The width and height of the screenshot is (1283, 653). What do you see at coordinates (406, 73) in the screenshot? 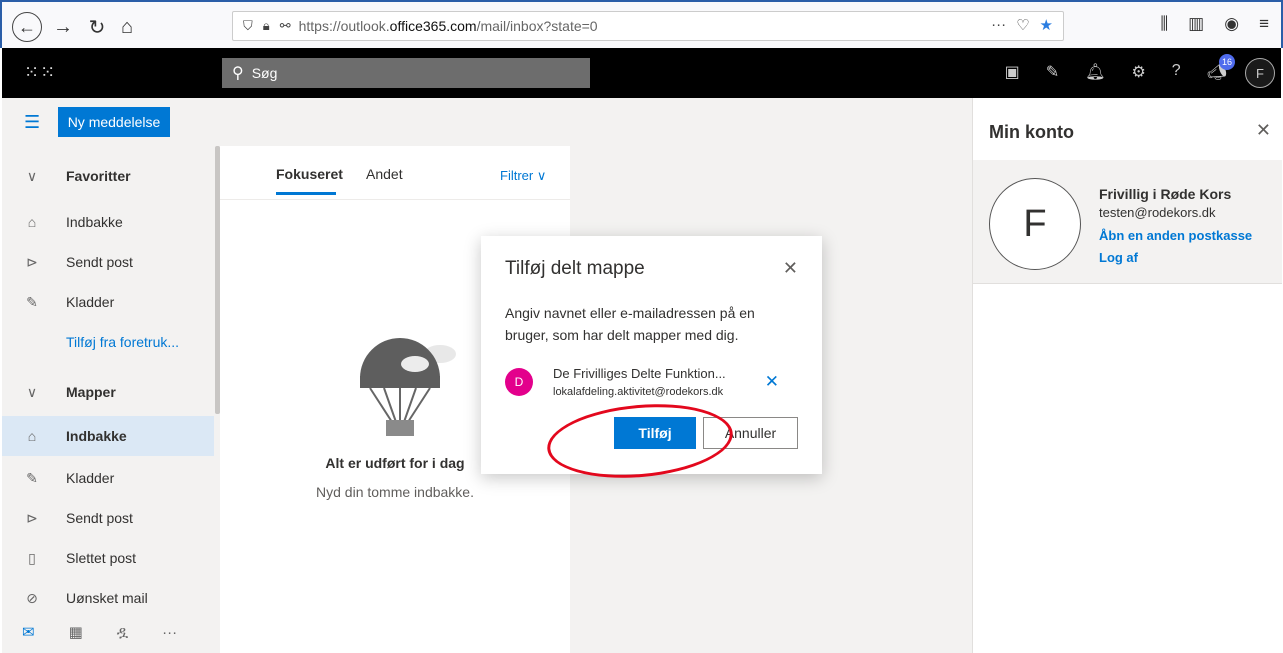
I see `search-input: ⚲ Søg` at bounding box center [406, 73].